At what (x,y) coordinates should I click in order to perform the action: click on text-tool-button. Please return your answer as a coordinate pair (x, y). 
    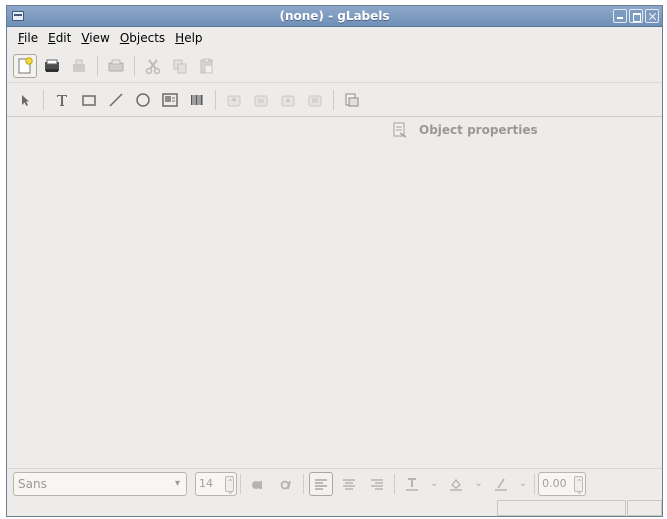
    Looking at the image, I should click on (62, 100).